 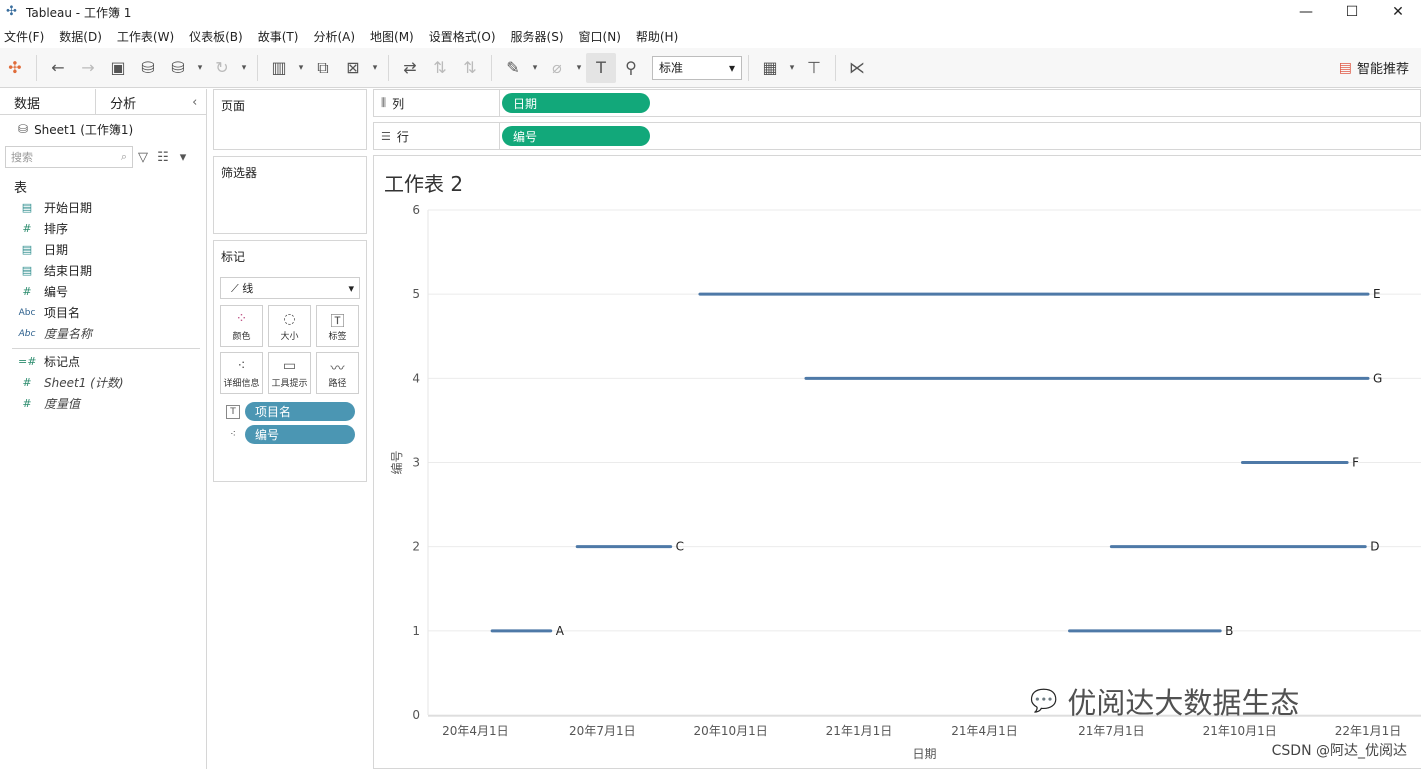 What do you see at coordinates (15, 68) in the screenshot?
I see `tableau-start-icon: ✣` at bounding box center [15, 68].